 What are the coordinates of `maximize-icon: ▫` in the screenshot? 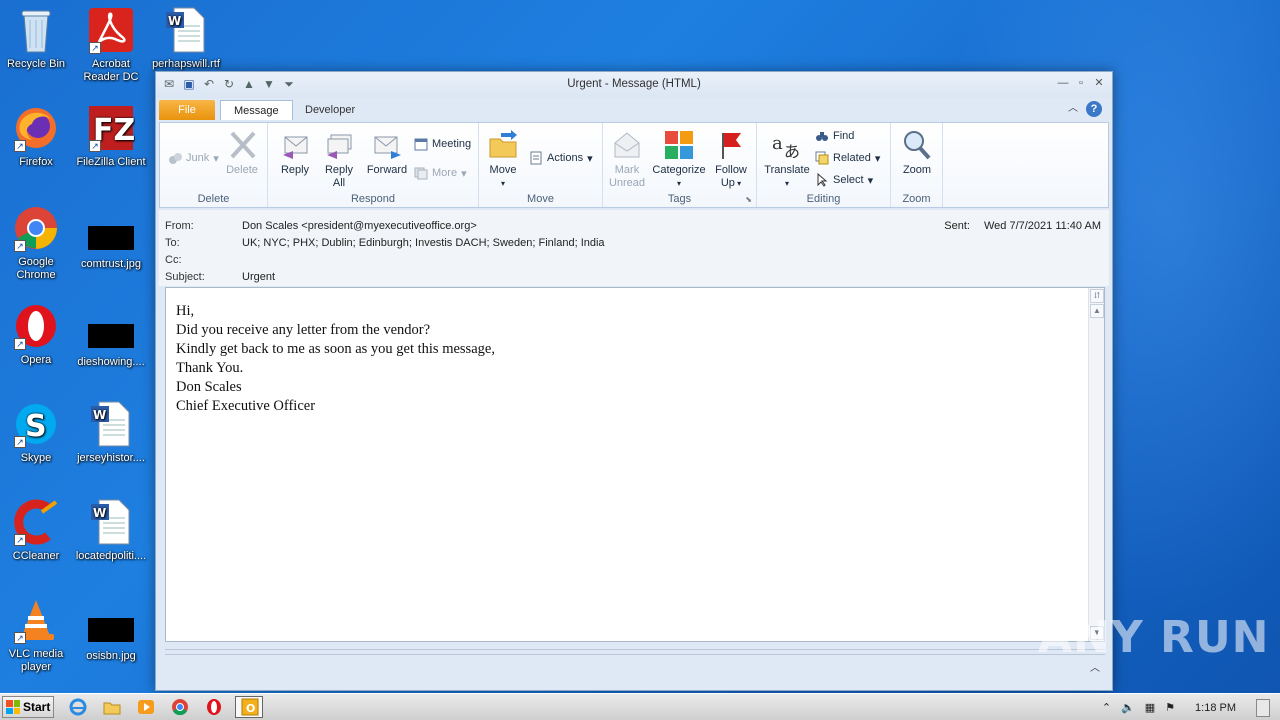 It's located at (1081, 83).